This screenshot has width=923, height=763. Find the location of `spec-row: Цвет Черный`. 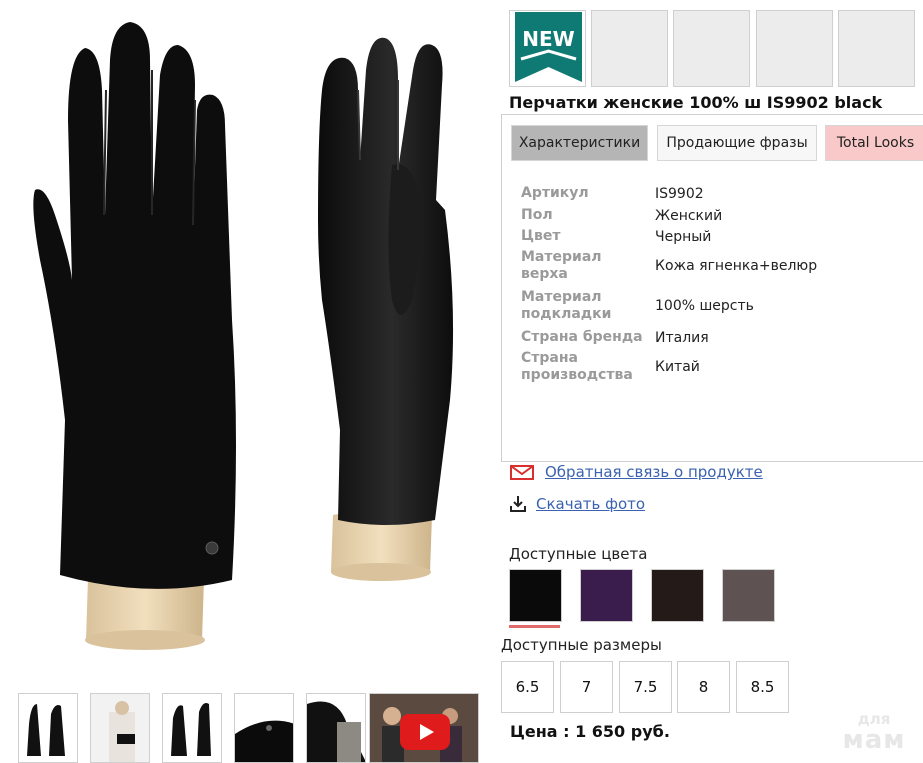

spec-row: Цвет Черный is located at coordinates (721, 236).